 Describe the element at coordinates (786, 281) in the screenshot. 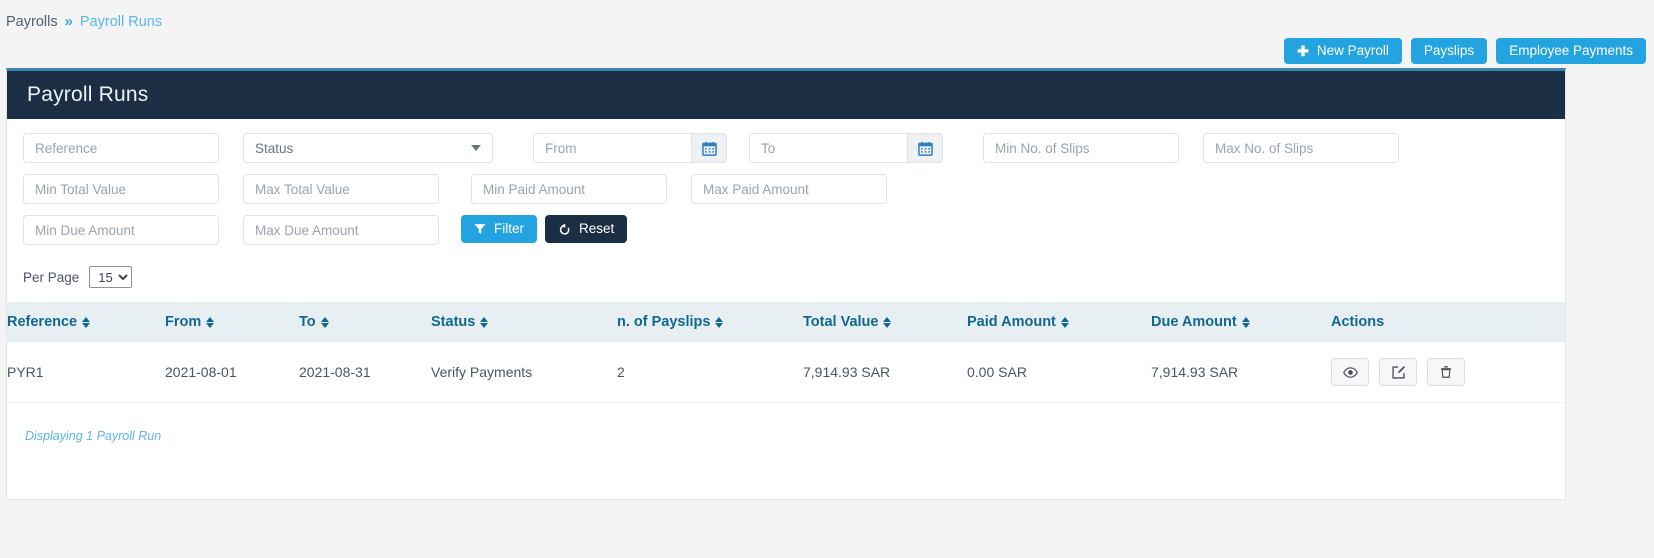

I see `per-page-control: Per Page 15` at that location.